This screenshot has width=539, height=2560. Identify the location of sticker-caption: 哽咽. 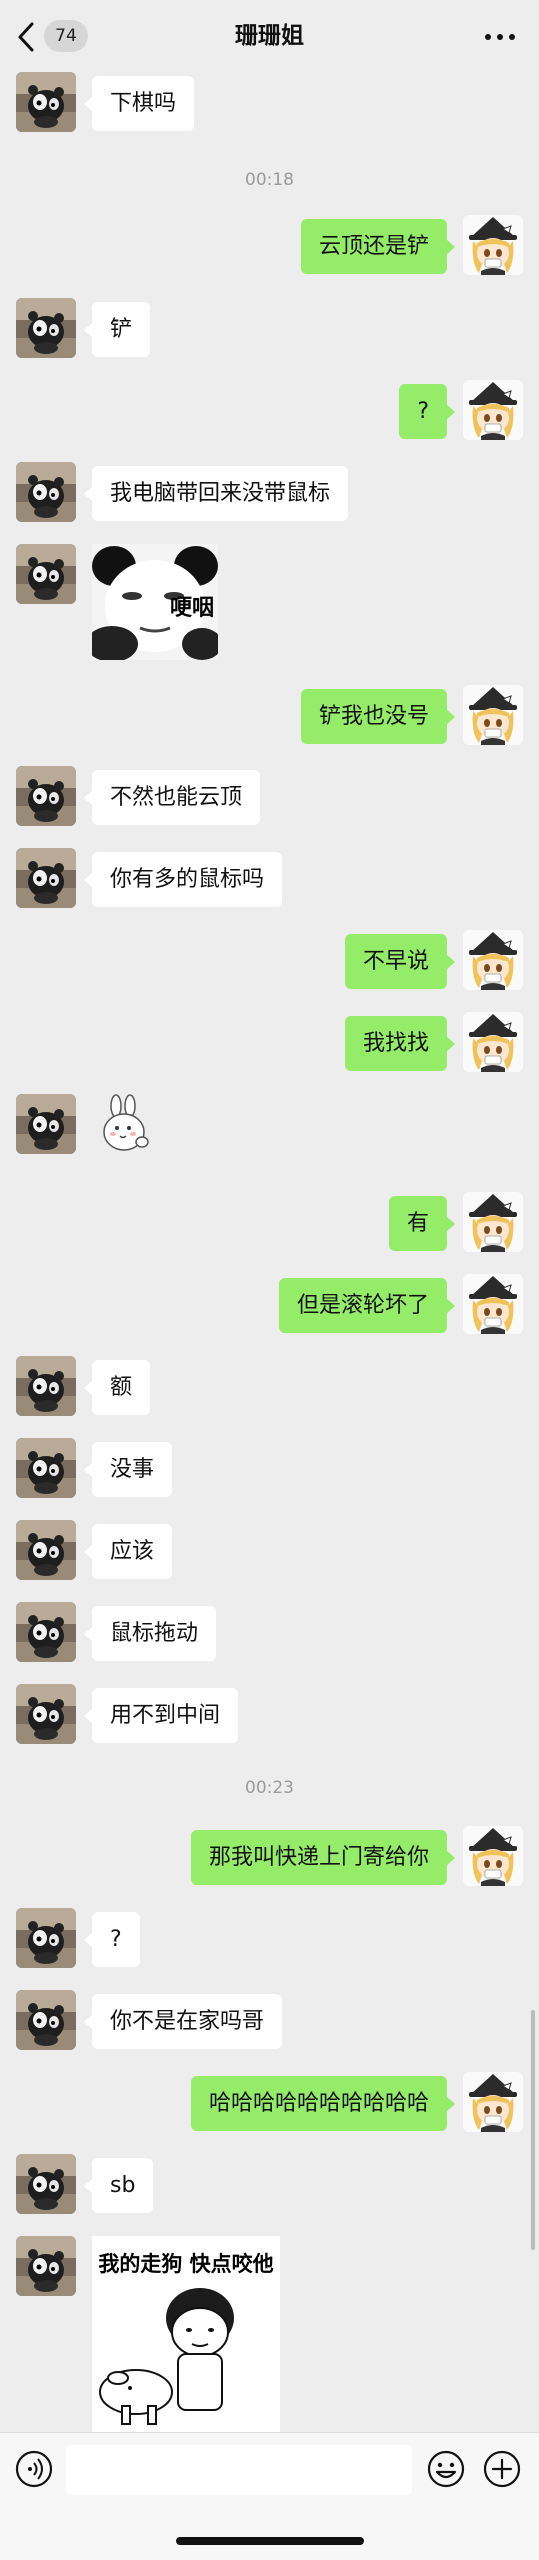
(192, 608).